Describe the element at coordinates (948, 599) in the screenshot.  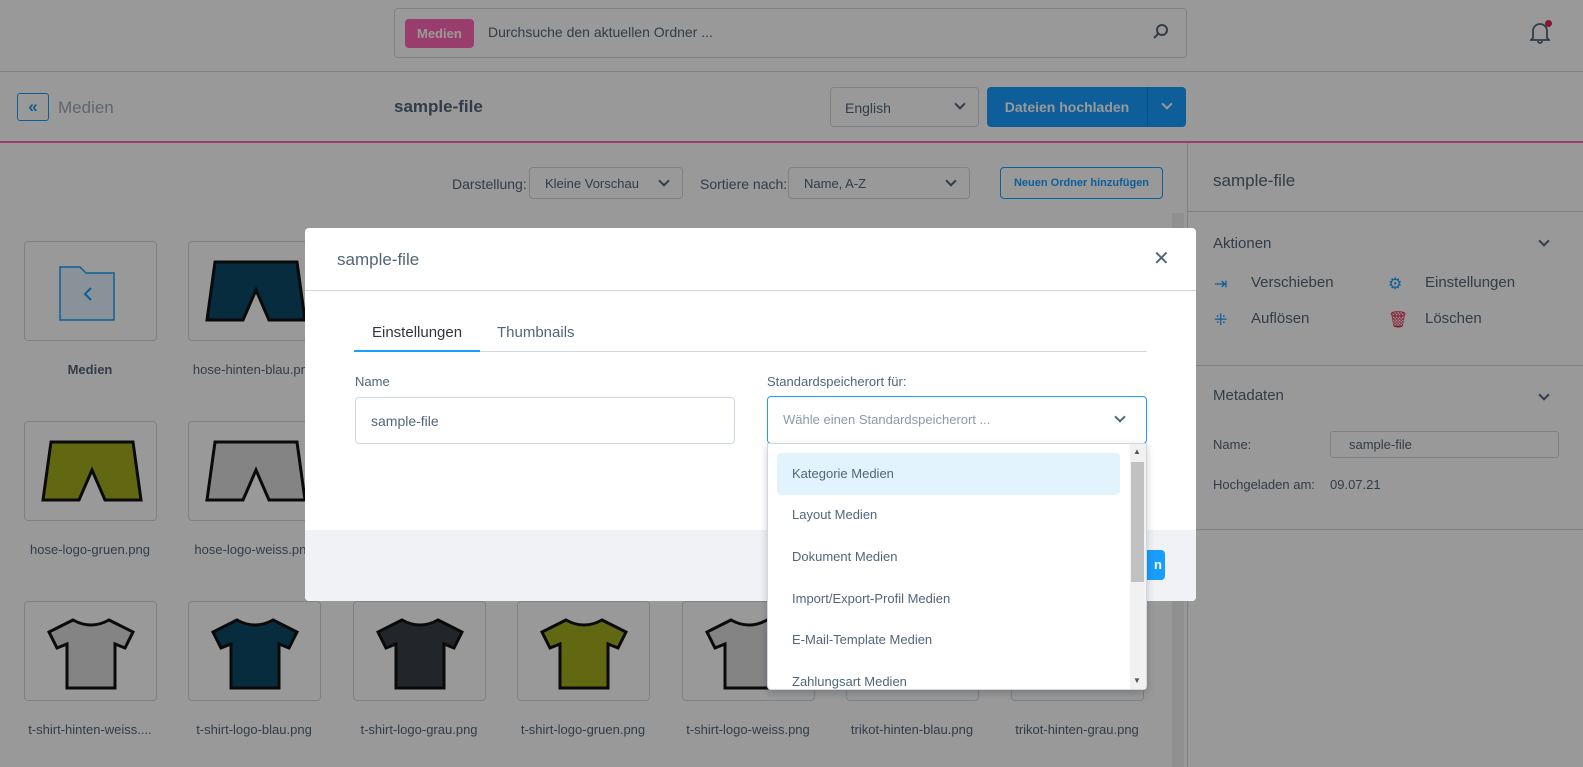
I see `option-import-export: Import/Export-Profil Medien` at that location.